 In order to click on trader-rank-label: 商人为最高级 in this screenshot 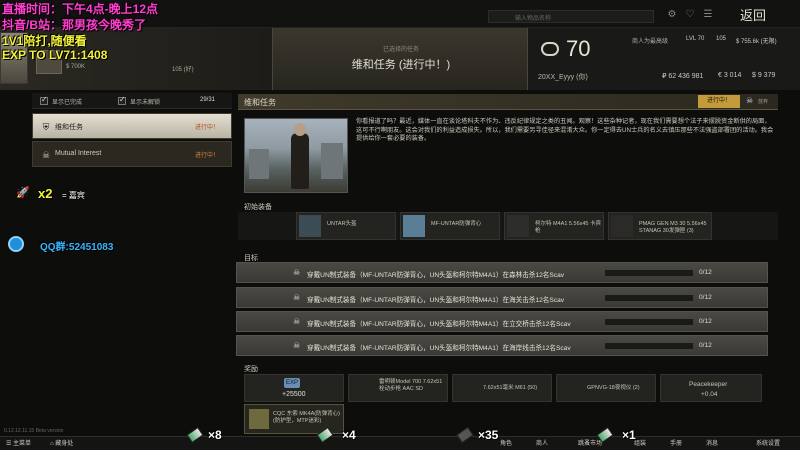, I will do `click(650, 42)`.